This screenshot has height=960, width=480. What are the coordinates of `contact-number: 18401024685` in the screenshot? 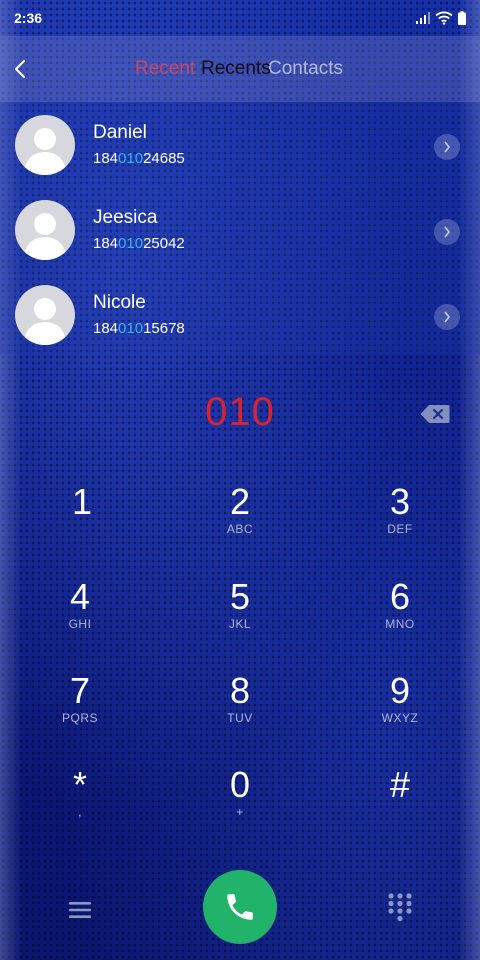 It's located at (139, 158).